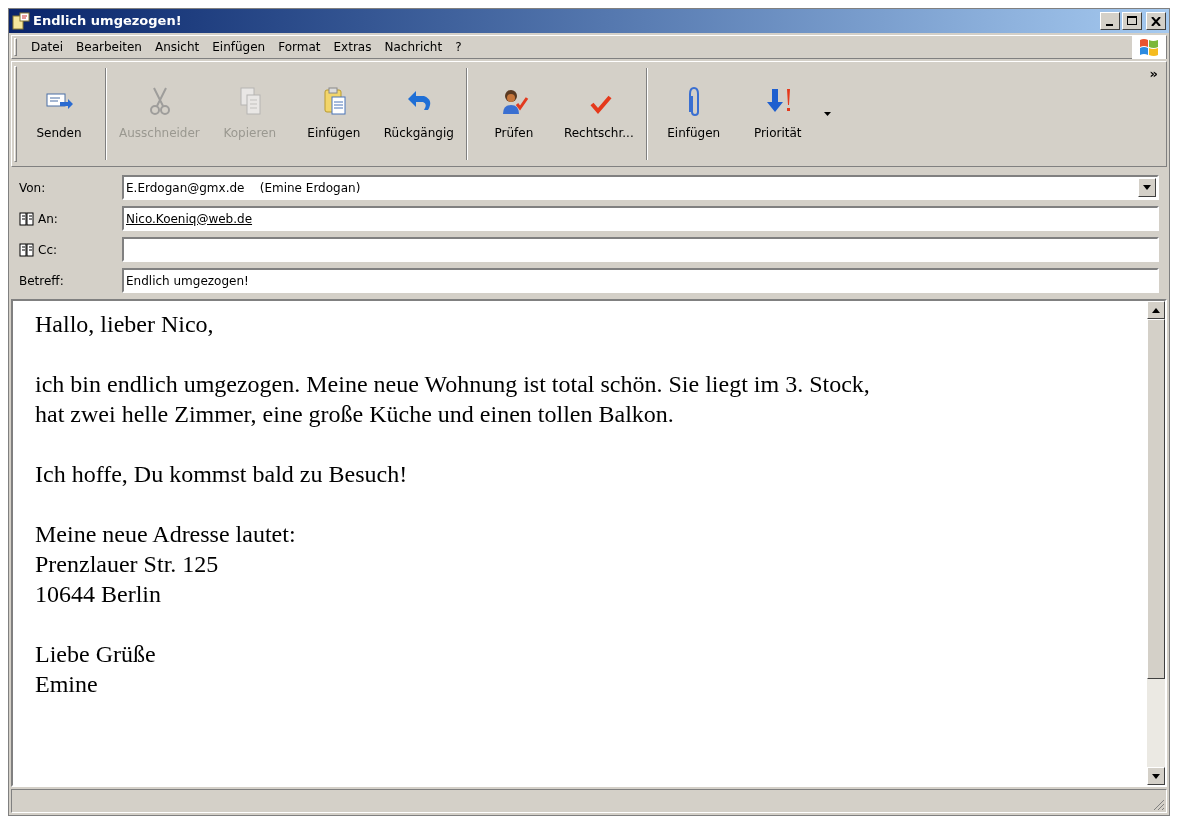 This screenshot has width=1177, height=818. Describe the element at coordinates (458, 47) in the screenshot. I see `menu-item: ?` at that location.